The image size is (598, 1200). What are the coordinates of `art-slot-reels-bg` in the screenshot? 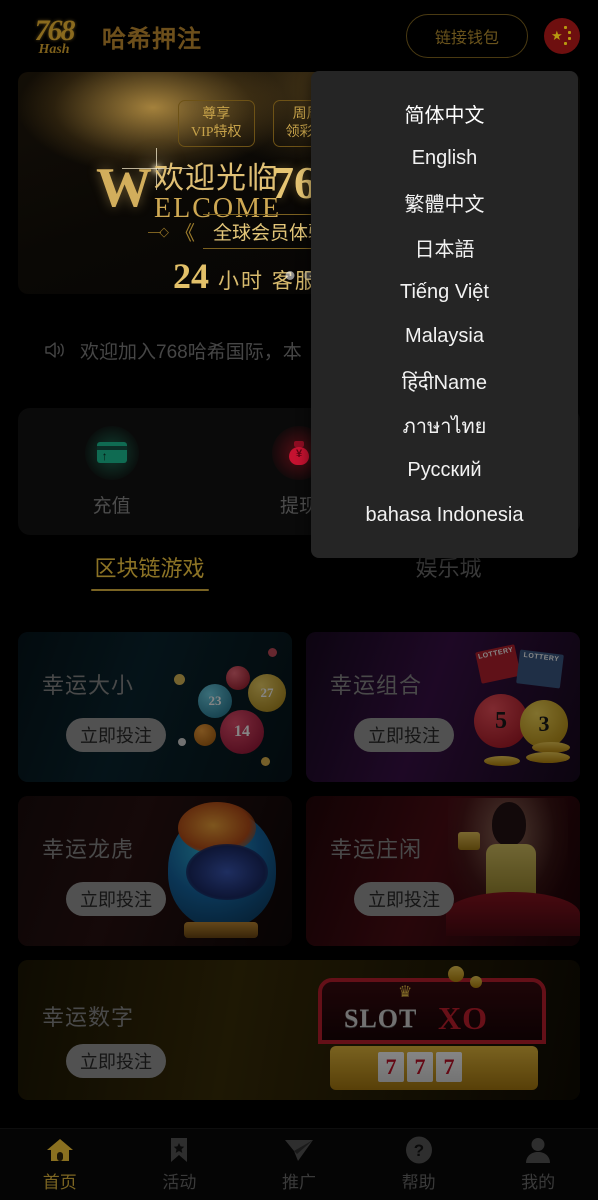 It's located at (434, 1068).